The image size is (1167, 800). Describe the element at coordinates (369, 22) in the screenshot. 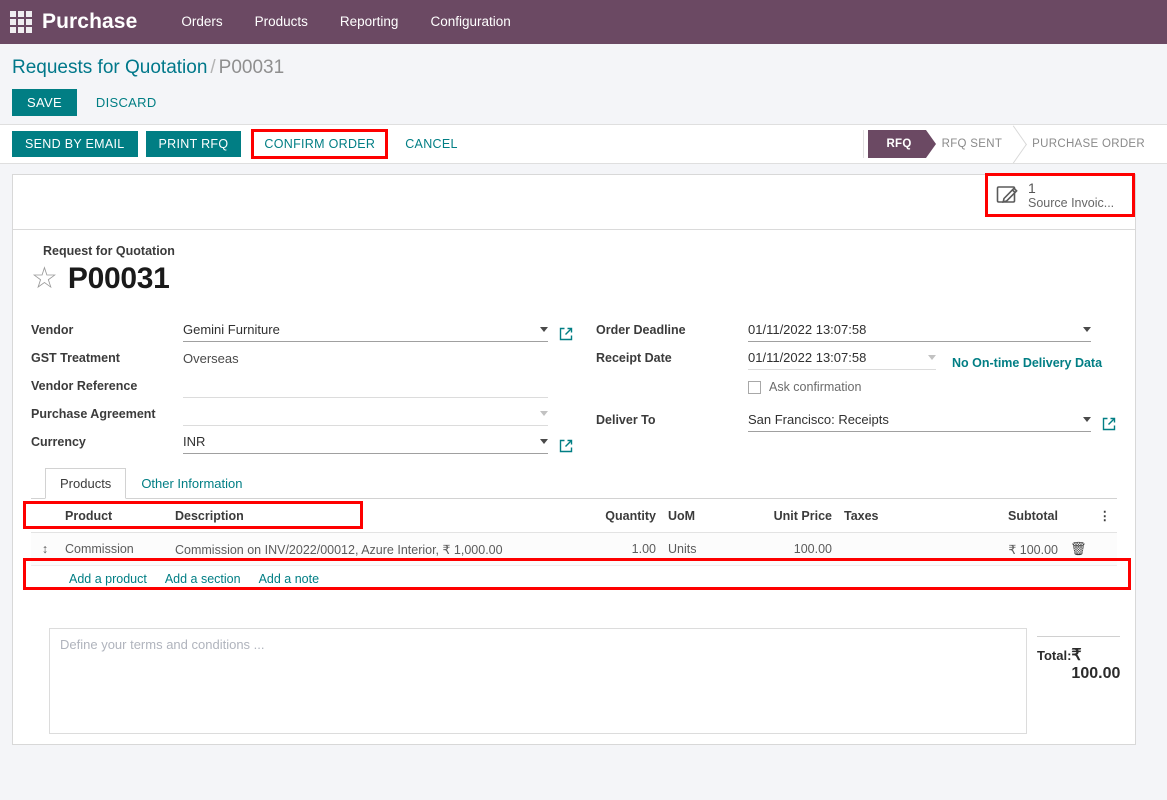

I see `menu-reporting: Reporting` at that location.